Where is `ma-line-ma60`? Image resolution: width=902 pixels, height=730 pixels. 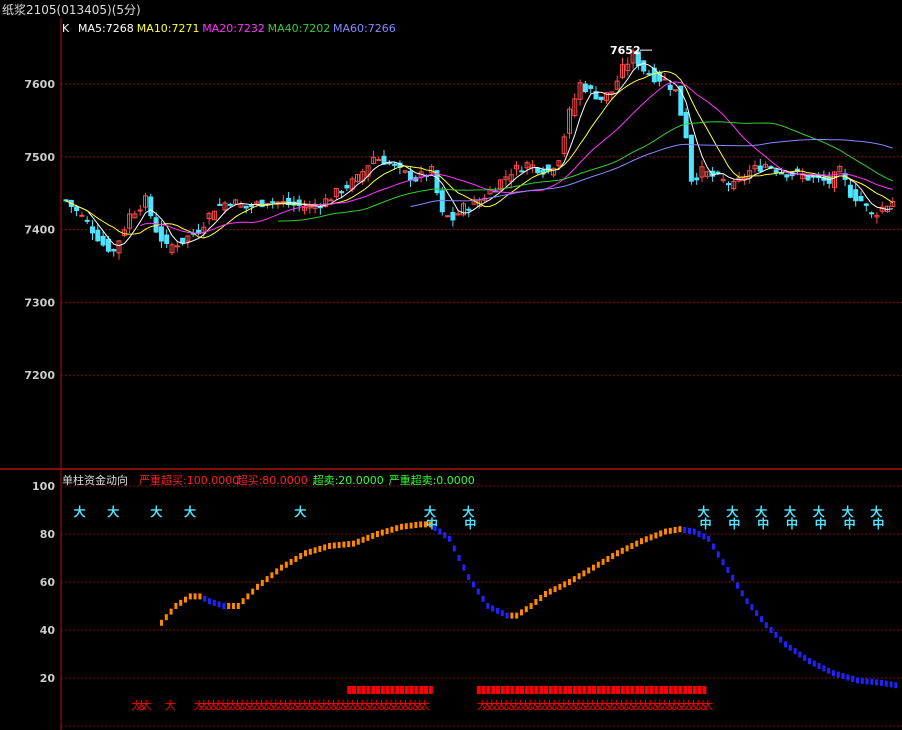 ma-line-ma60 is located at coordinates (651, 173).